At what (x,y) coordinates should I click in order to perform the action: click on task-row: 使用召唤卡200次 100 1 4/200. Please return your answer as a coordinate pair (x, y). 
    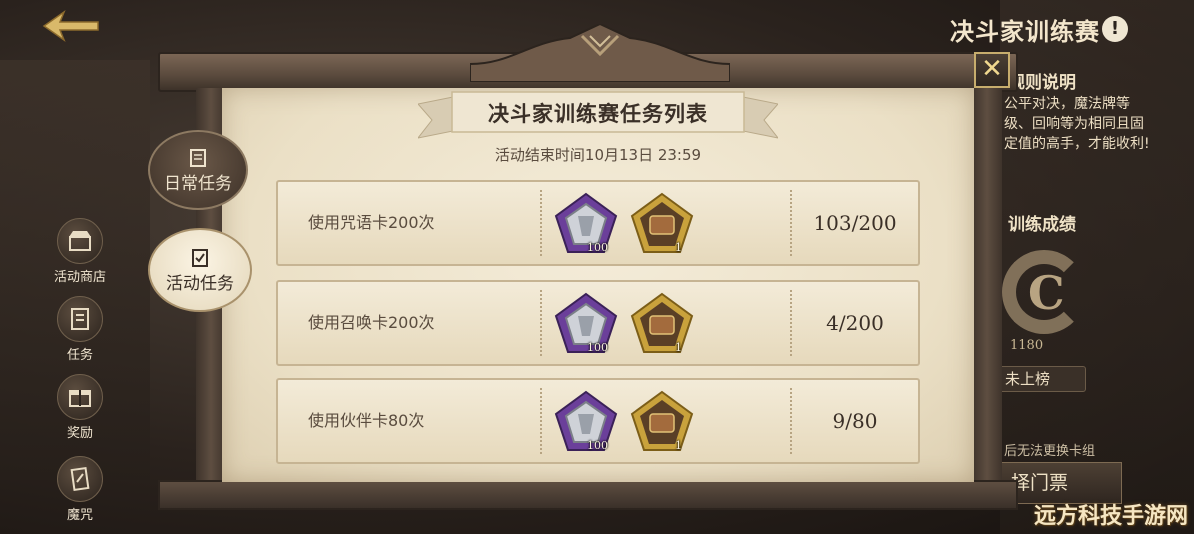
    Looking at the image, I should click on (598, 323).